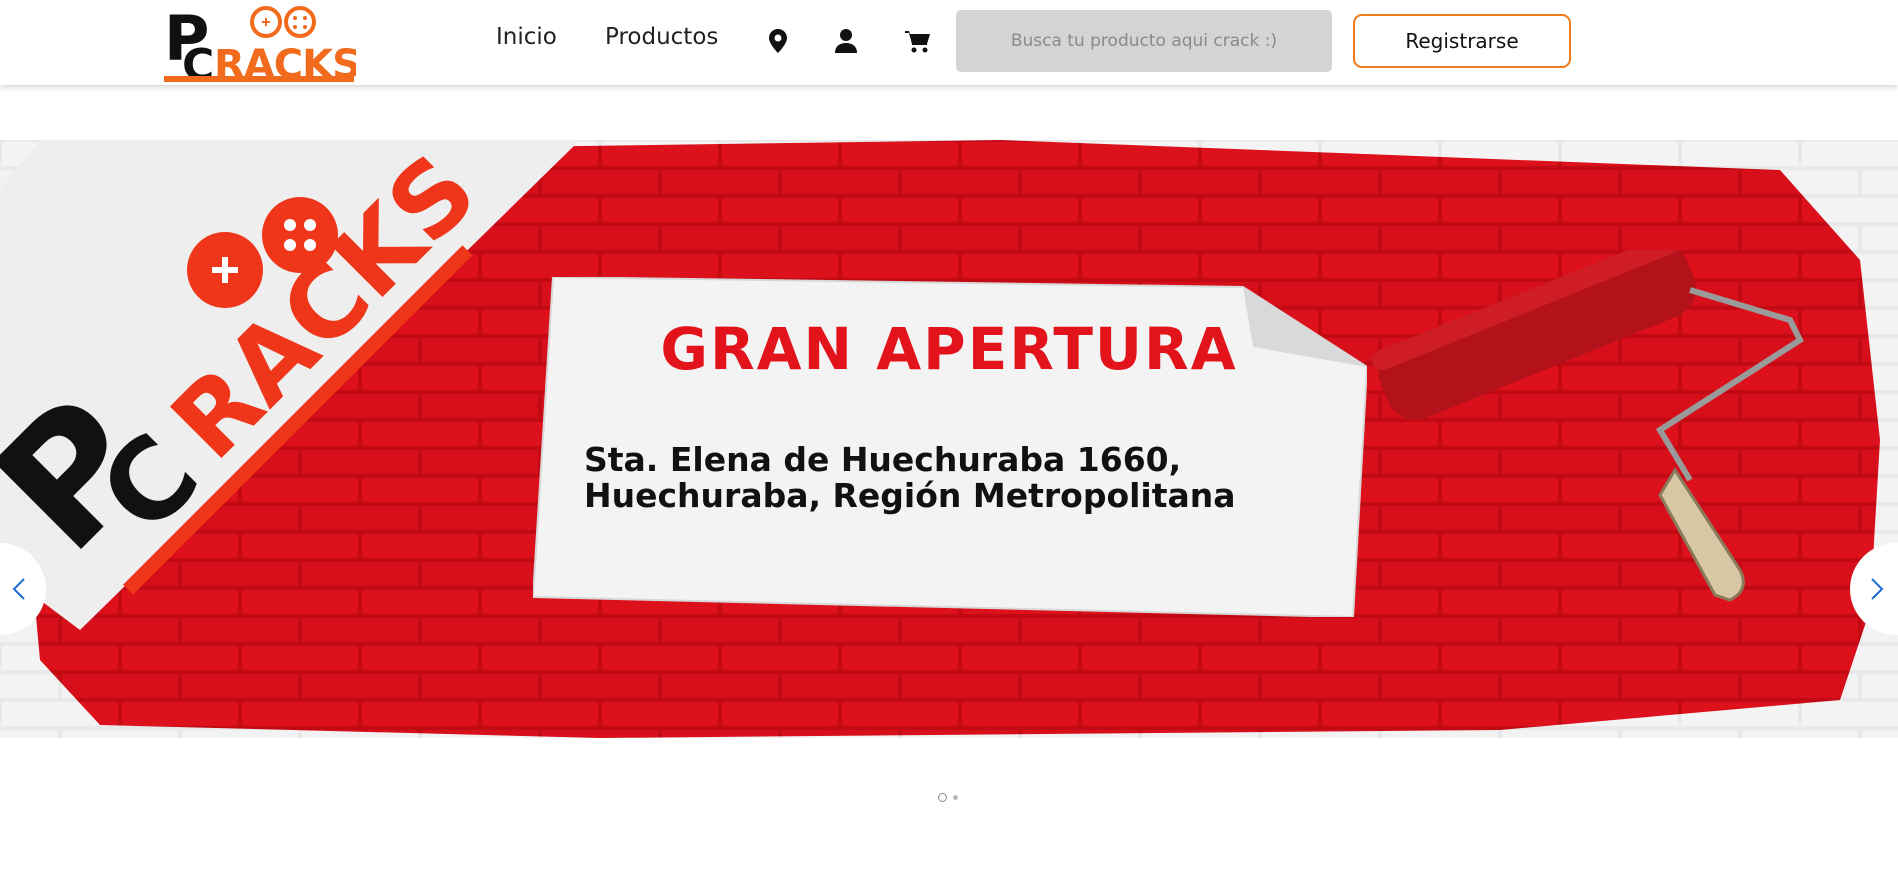 Image resolution: width=1898 pixels, height=885 pixels. What do you see at coordinates (949, 45) in the screenshot?
I see `site-header: P C RACKS Inicio Productos Registrarse` at bounding box center [949, 45].